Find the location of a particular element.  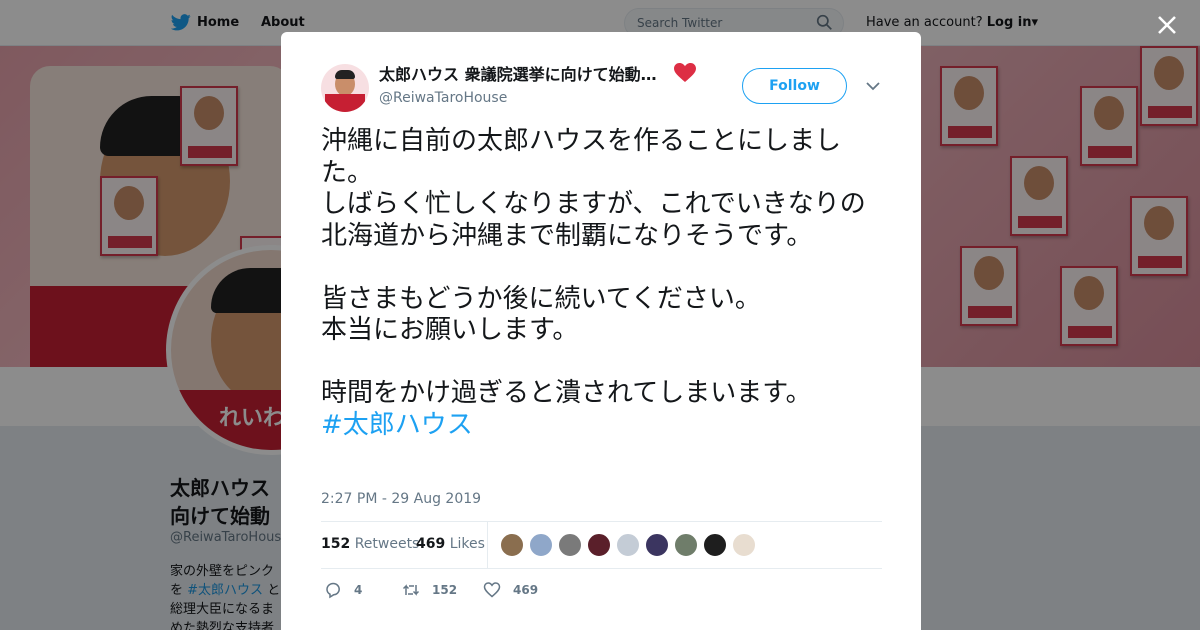

reply-count: 4 is located at coordinates (358, 590).